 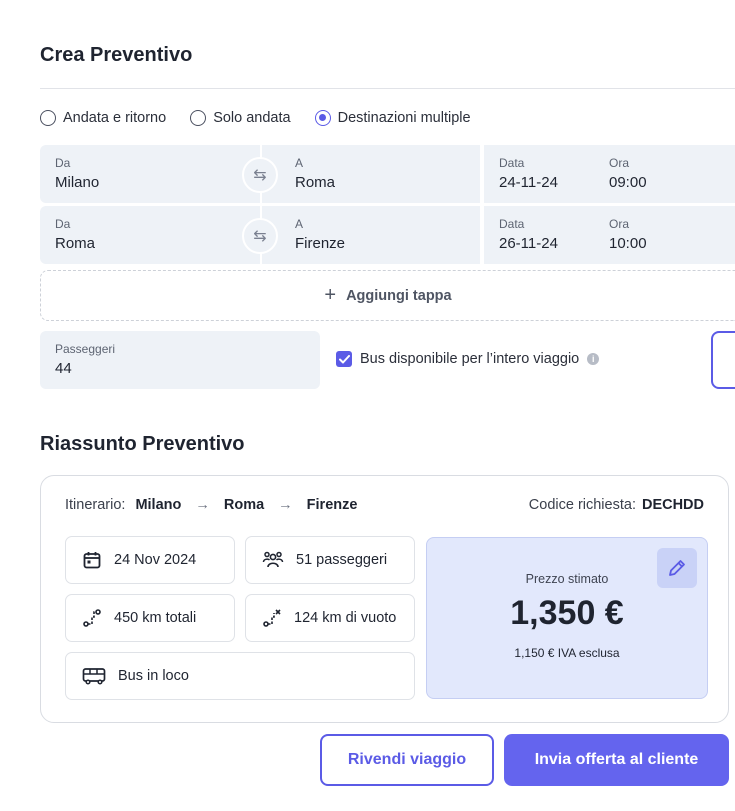 I want to click on checkbox-label: Bus disponibile per l’intero viaggio, so click(x=470, y=359).